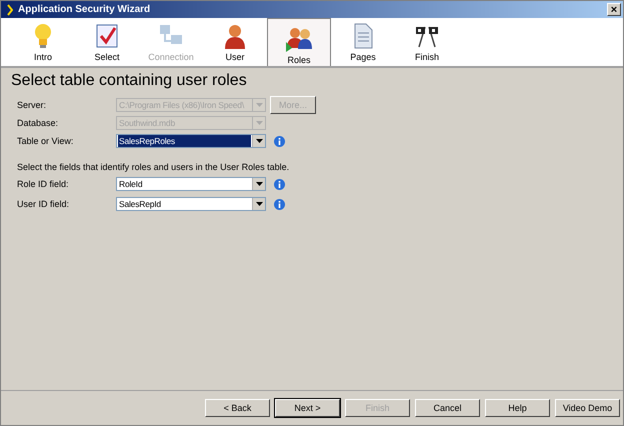 The height and width of the screenshot is (426, 624). I want to click on wizard-step: Roles, so click(299, 42).